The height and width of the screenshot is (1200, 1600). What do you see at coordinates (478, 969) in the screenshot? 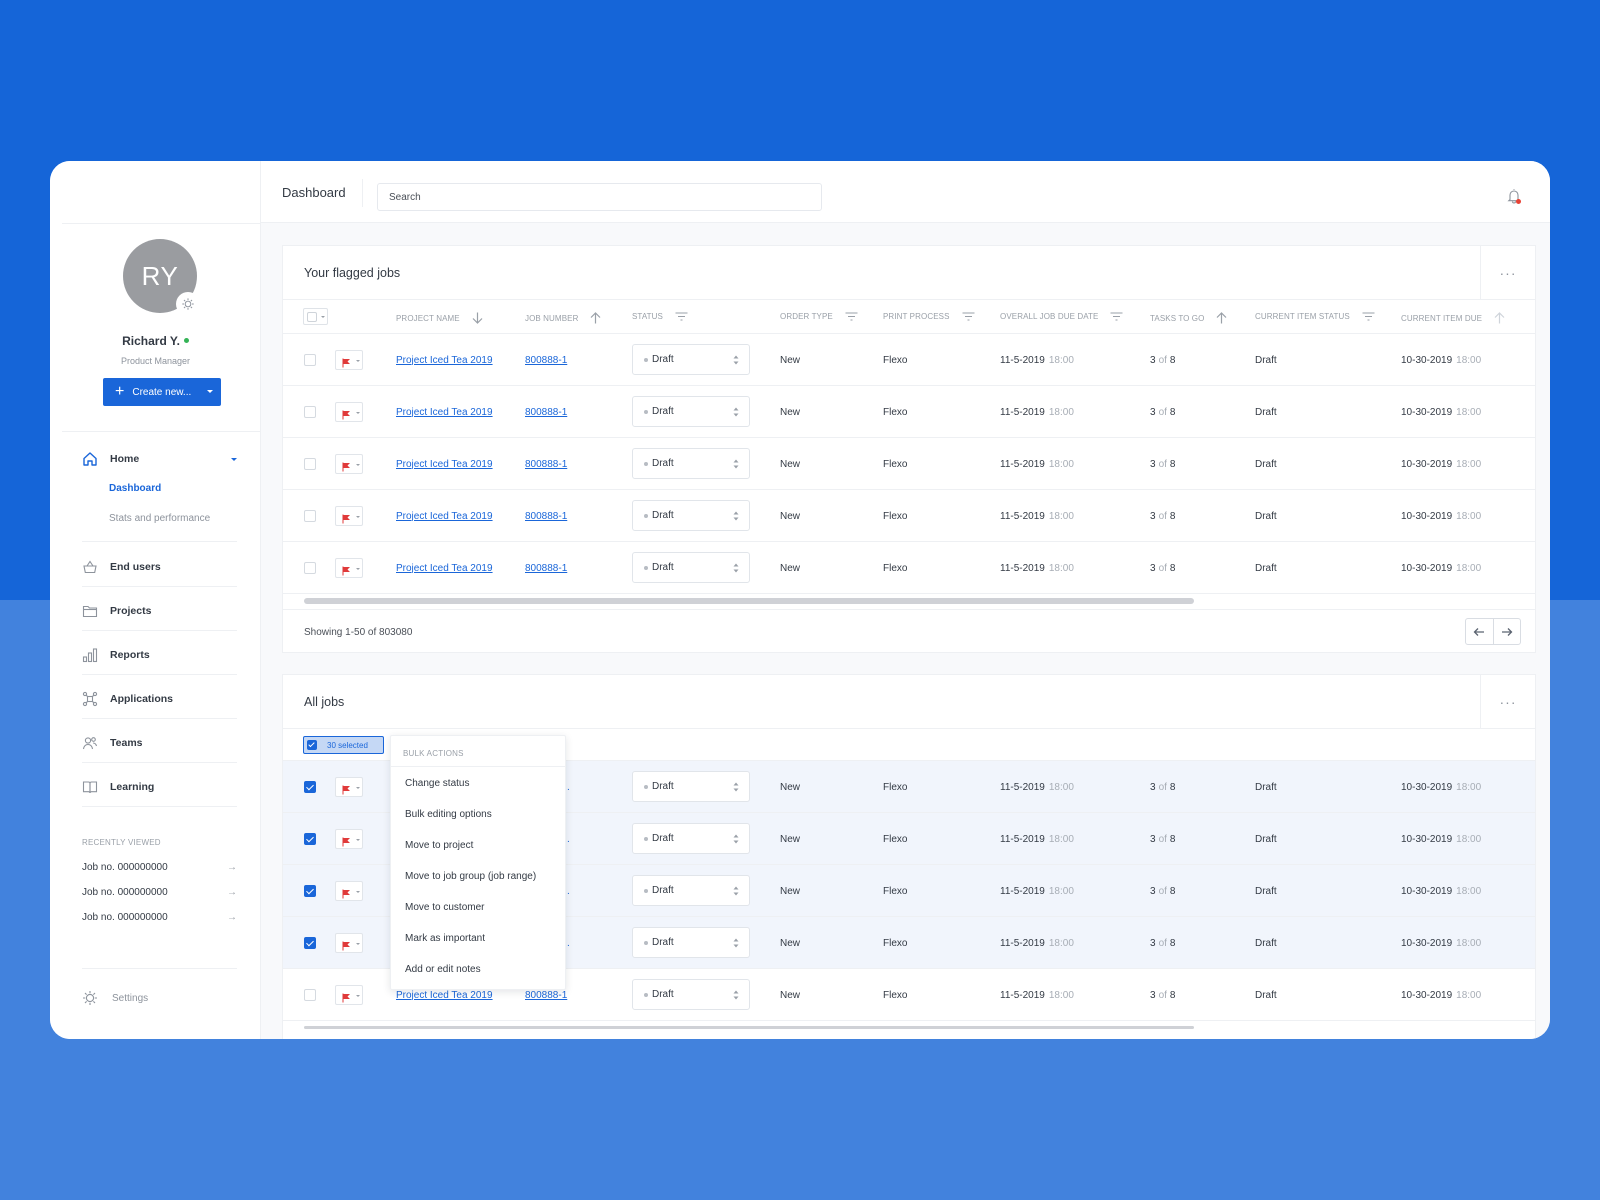
I see `bulk-action-item: Add or edit notes` at bounding box center [478, 969].